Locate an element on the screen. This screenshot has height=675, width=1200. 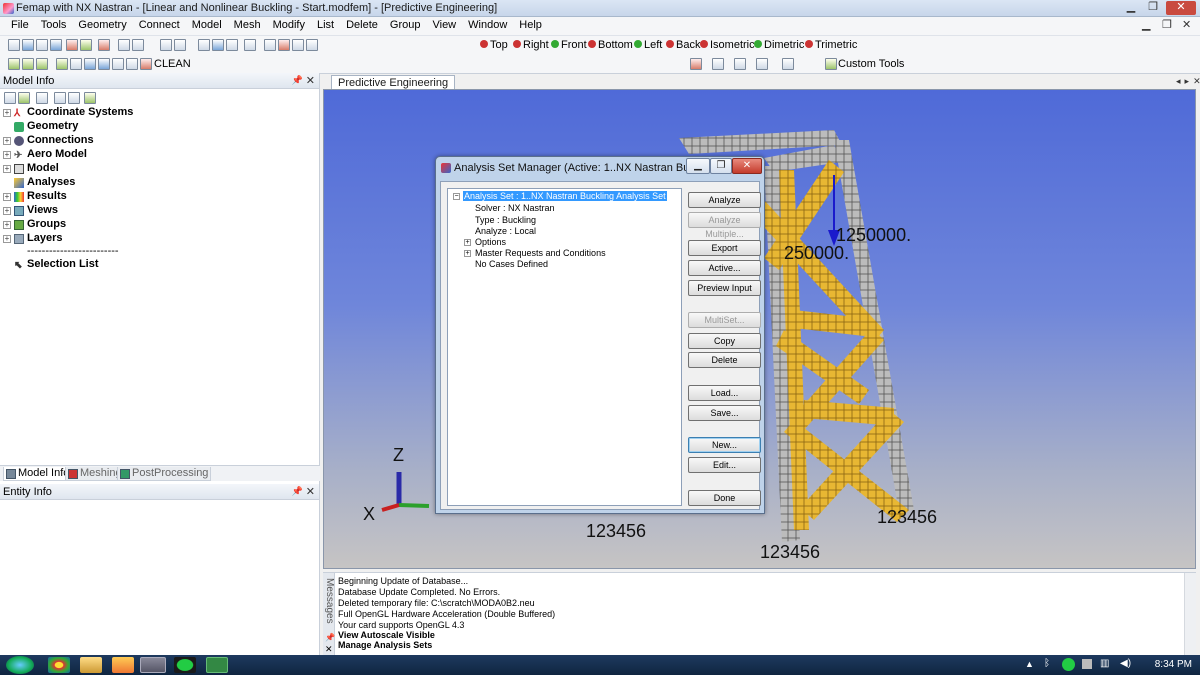
entity-pin-icon: 📌 is located at coordinates (297, 491).